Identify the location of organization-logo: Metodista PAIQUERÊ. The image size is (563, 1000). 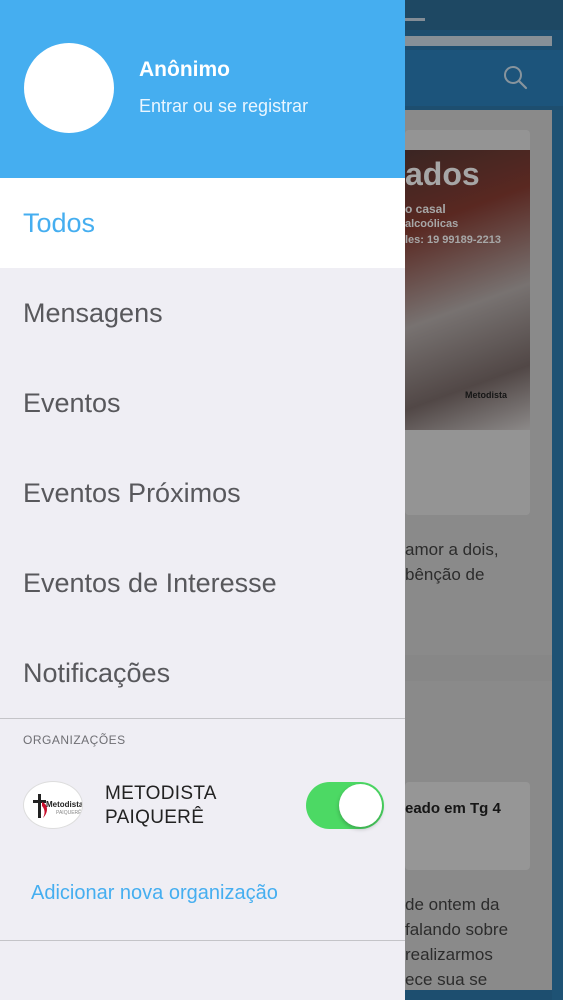
(53, 805).